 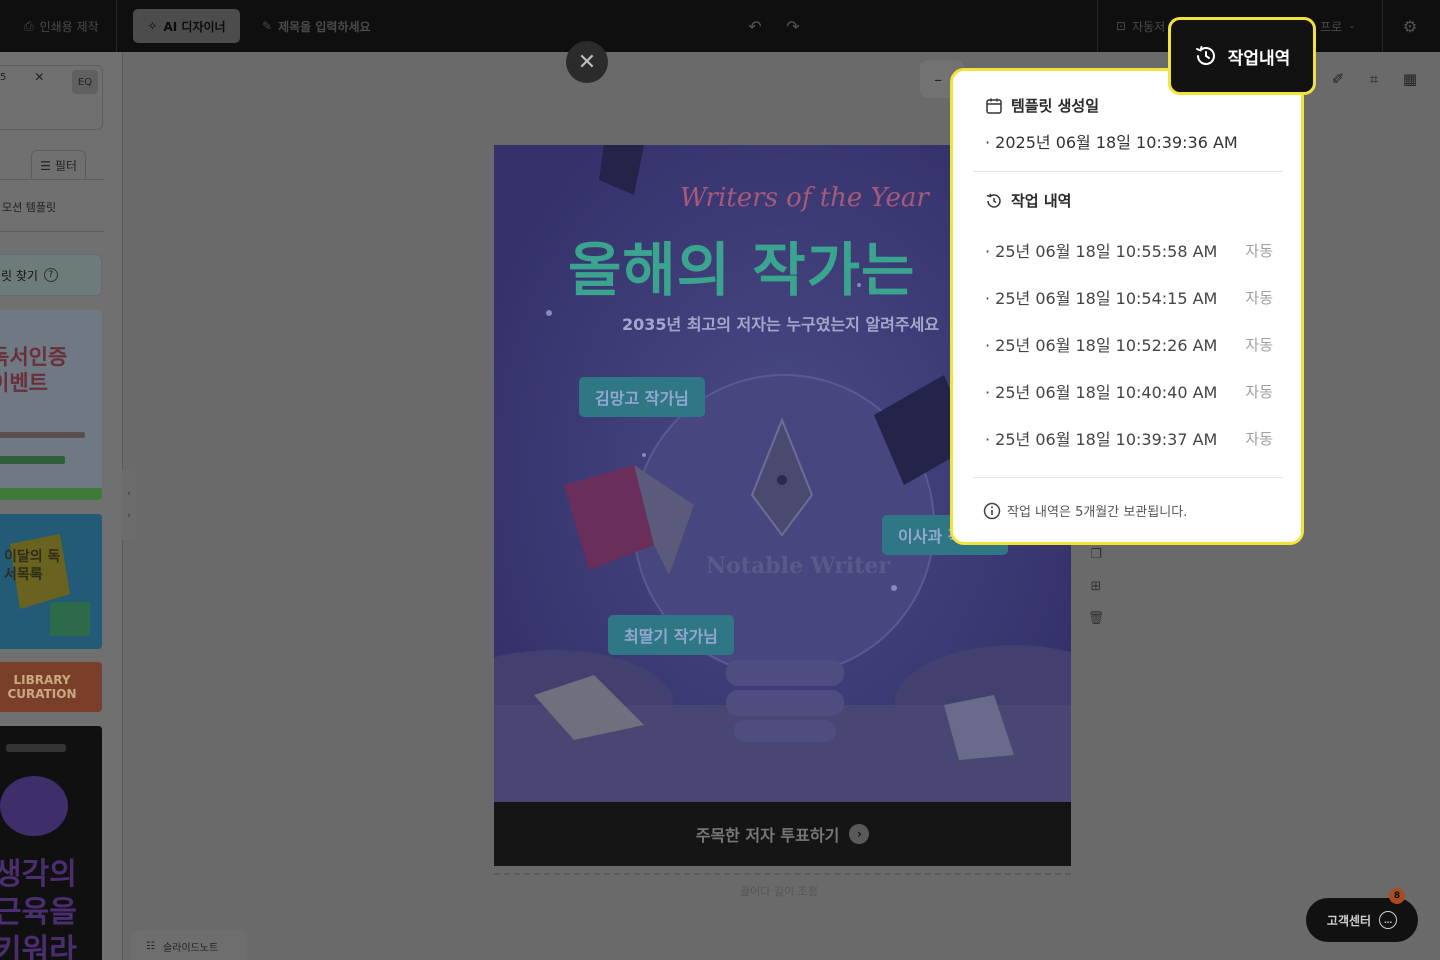 What do you see at coordinates (32, 566) in the screenshot?
I see `thumbnail-title: 이달의 독서목록` at bounding box center [32, 566].